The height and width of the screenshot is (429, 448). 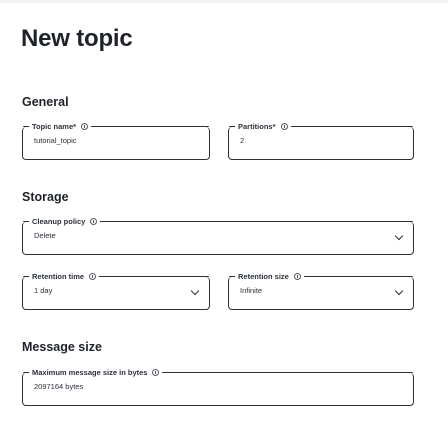 What do you see at coordinates (321, 291) in the screenshot?
I see `retention-size-select: Retention size Infinite` at bounding box center [321, 291].